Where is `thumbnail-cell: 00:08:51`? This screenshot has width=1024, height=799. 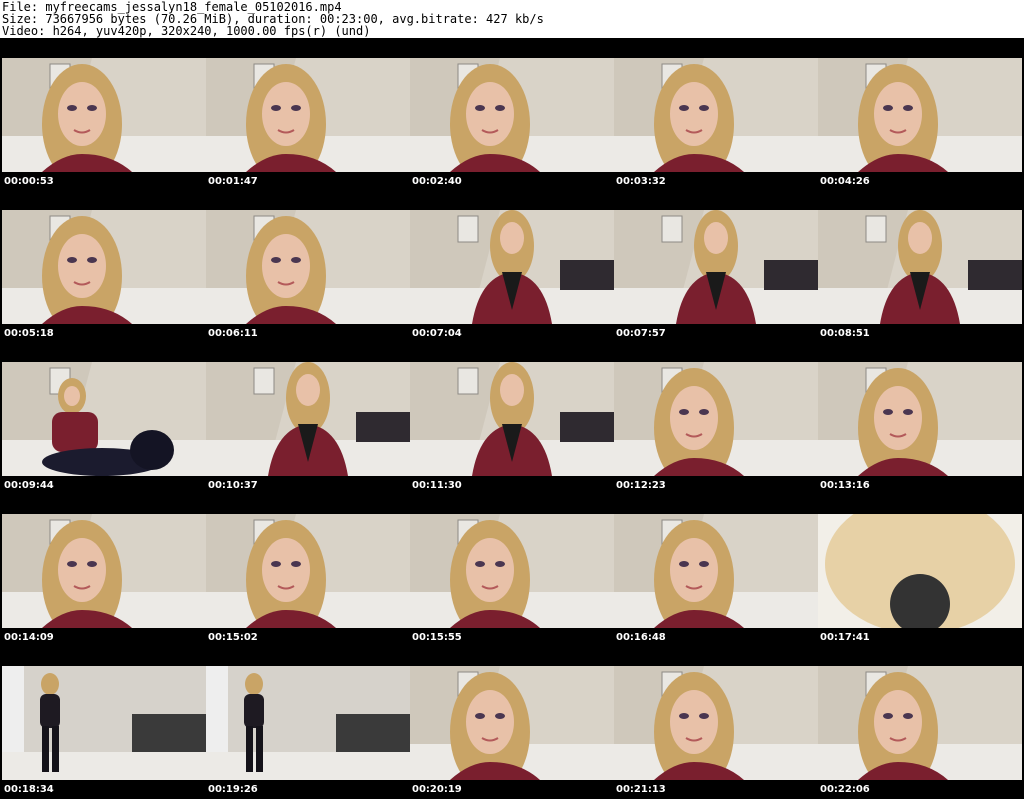 thumbnail-cell: 00:08:51 is located at coordinates (920, 266).